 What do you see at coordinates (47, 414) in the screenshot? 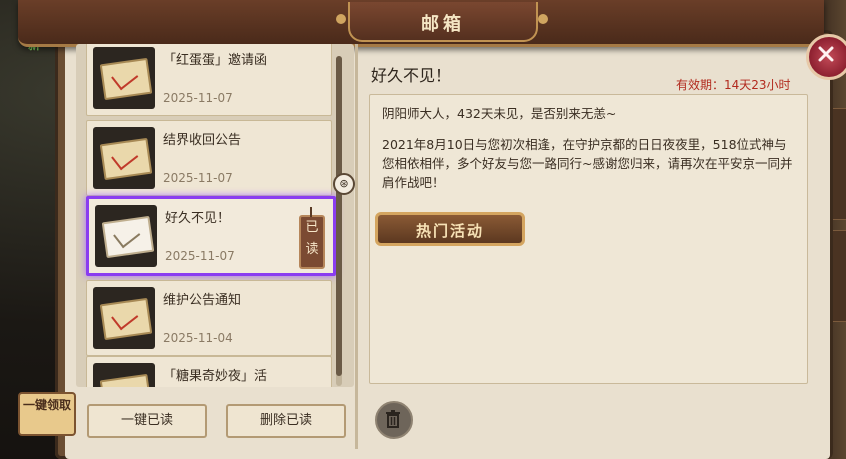
I see `claim-all-button: 一键领取` at bounding box center [47, 414].